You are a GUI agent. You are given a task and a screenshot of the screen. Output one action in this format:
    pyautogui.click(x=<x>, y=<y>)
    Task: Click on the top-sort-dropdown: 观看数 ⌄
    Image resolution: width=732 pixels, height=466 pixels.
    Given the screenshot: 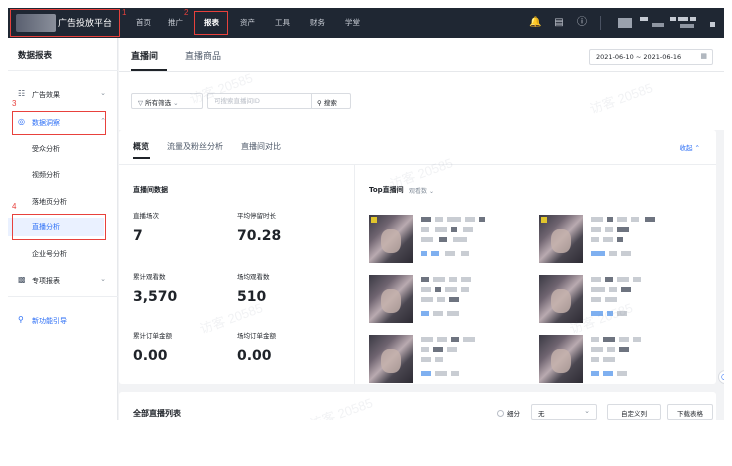 What is the action you would take?
    pyautogui.click(x=421, y=190)
    